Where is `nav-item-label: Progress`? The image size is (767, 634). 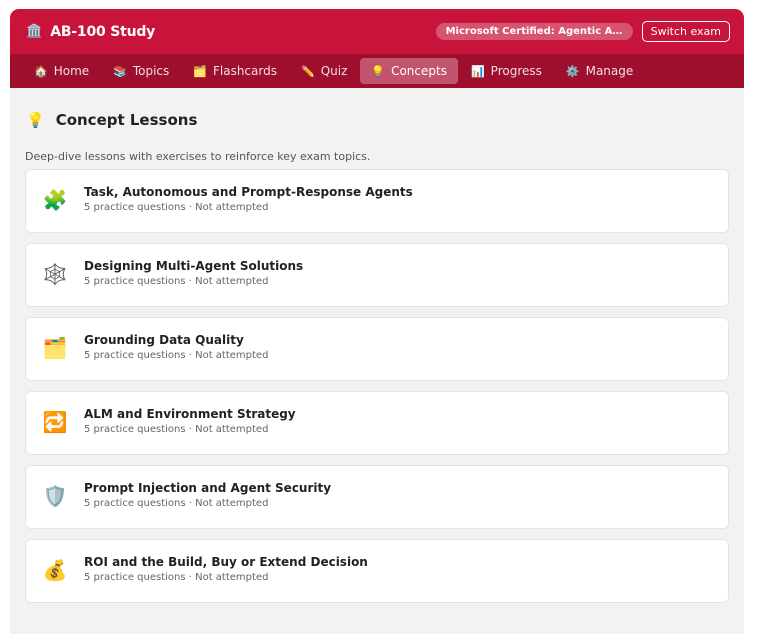 nav-item-label: Progress is located at coordinates (516, 71).